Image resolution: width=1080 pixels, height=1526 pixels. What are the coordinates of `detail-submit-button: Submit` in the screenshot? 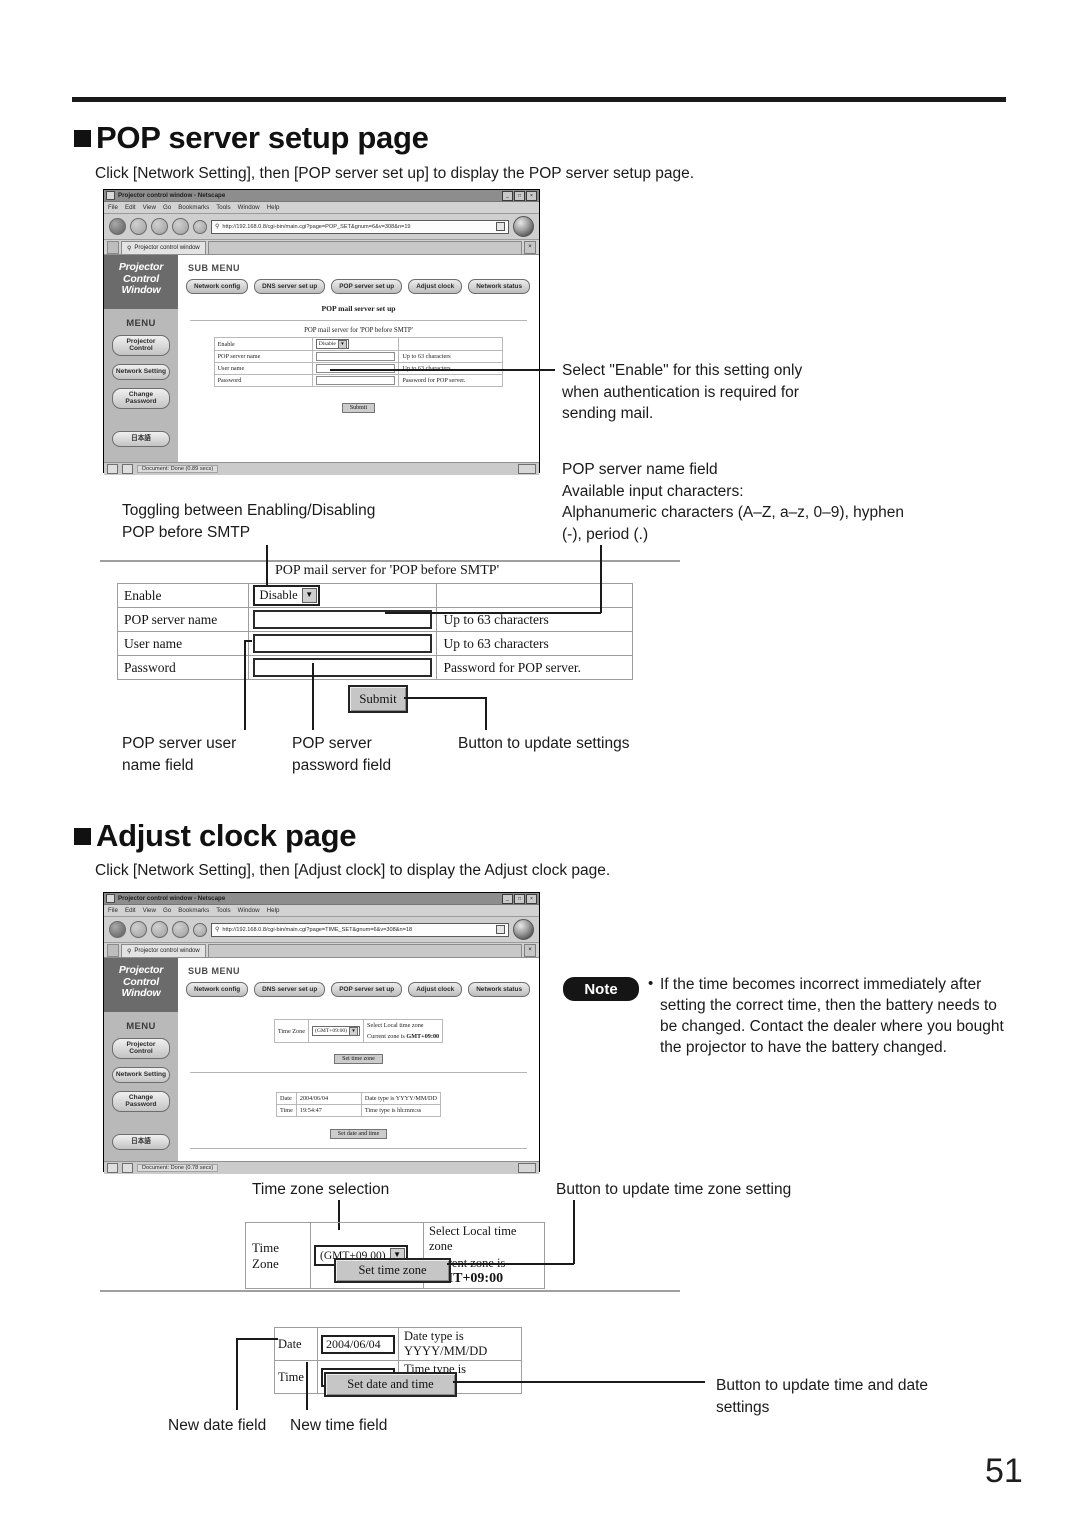 It's located at (378, 699).